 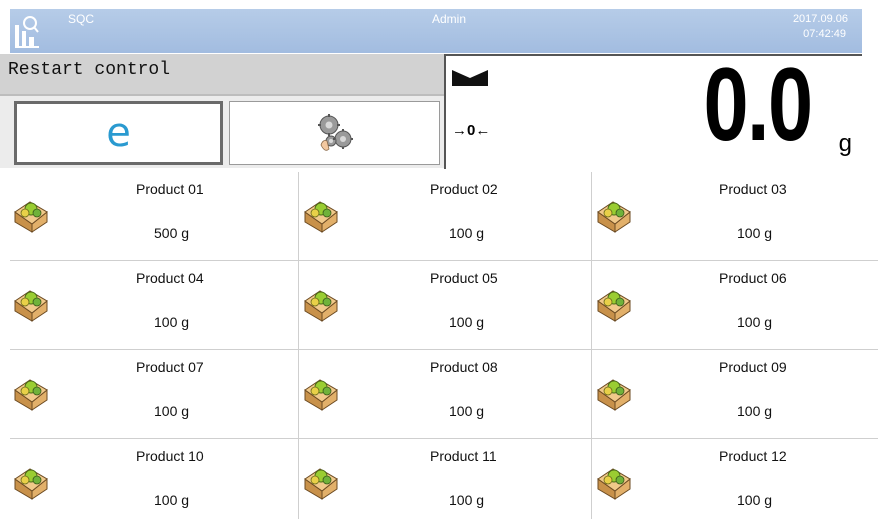 What do you see at coordinates (27, 32) in the screenshot?
I see `scale-logo-icon` at bounding box center [27, 32].